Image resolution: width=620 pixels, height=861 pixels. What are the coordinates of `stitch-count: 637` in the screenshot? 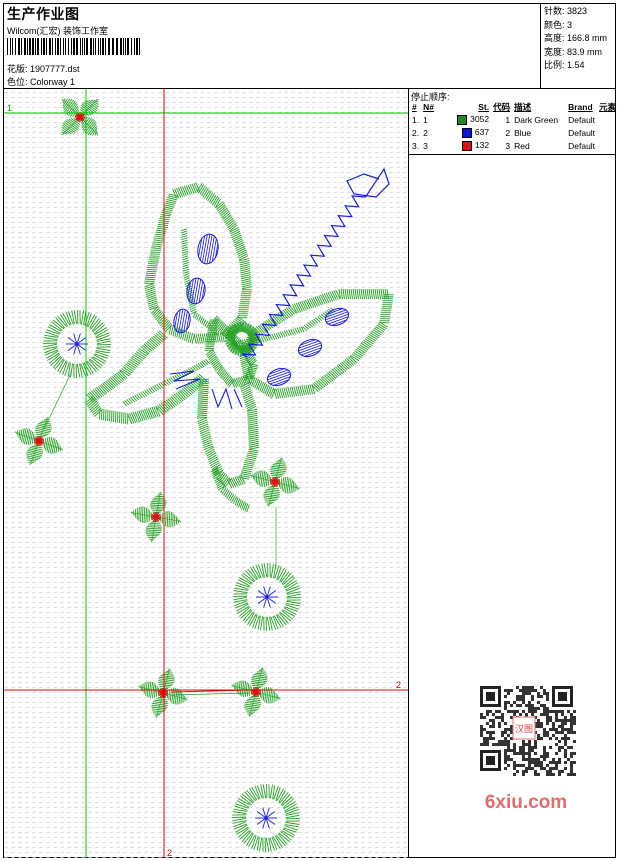 It's located at (482, 132).